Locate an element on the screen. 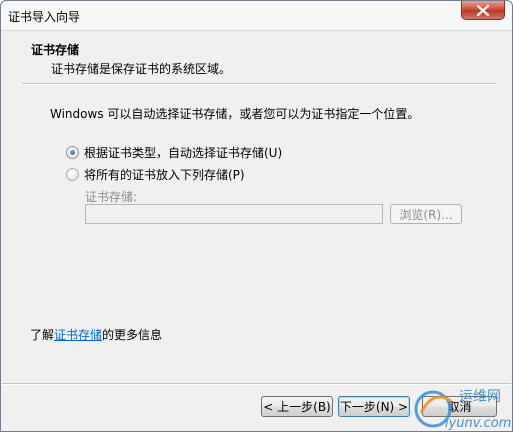 The width and height of the screenshot is (513, 432). page-title: 证书存储 is located at coordinates (55, 50).